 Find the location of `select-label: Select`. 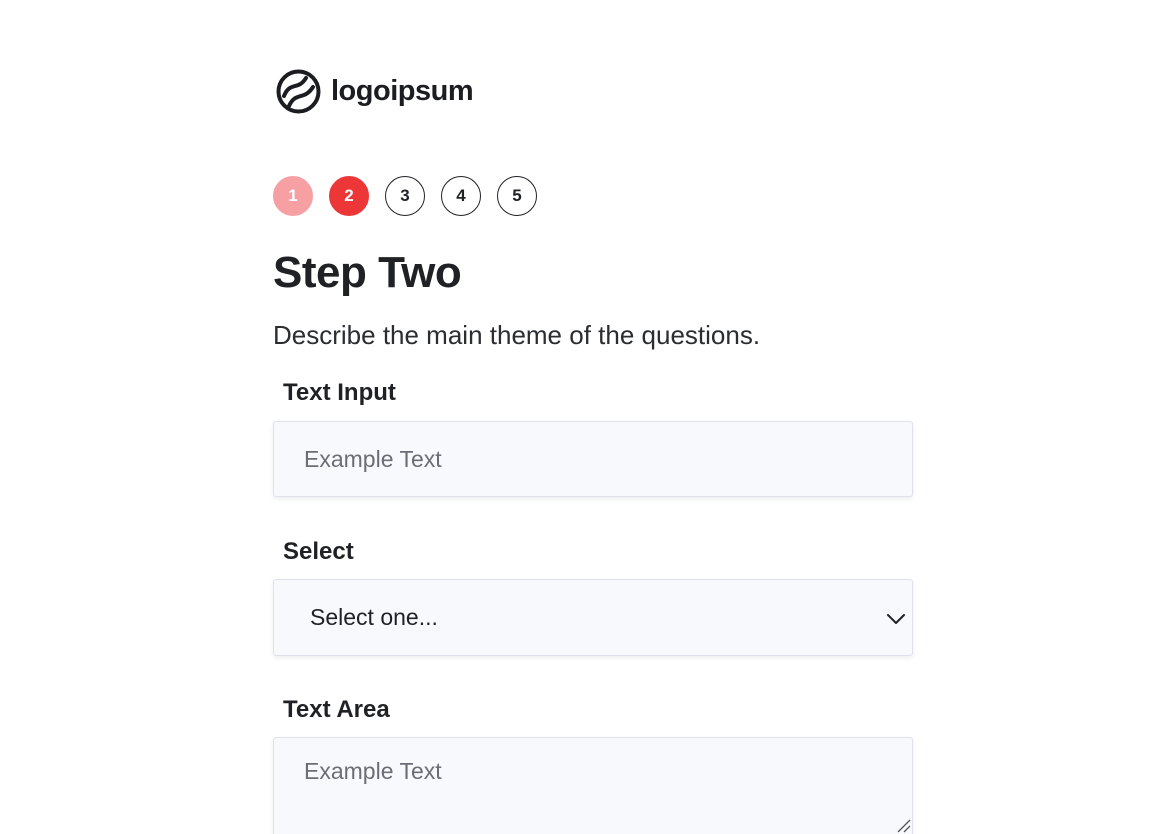

select-label: Select is located at coordinates (318, 551).